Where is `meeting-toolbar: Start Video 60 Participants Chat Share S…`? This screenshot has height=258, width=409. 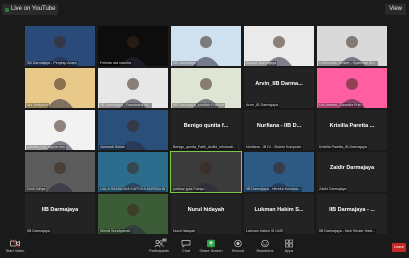
meeting-toolbar: Start Video 60 Participants Chat Share S… is located at coordinates (204, 248).